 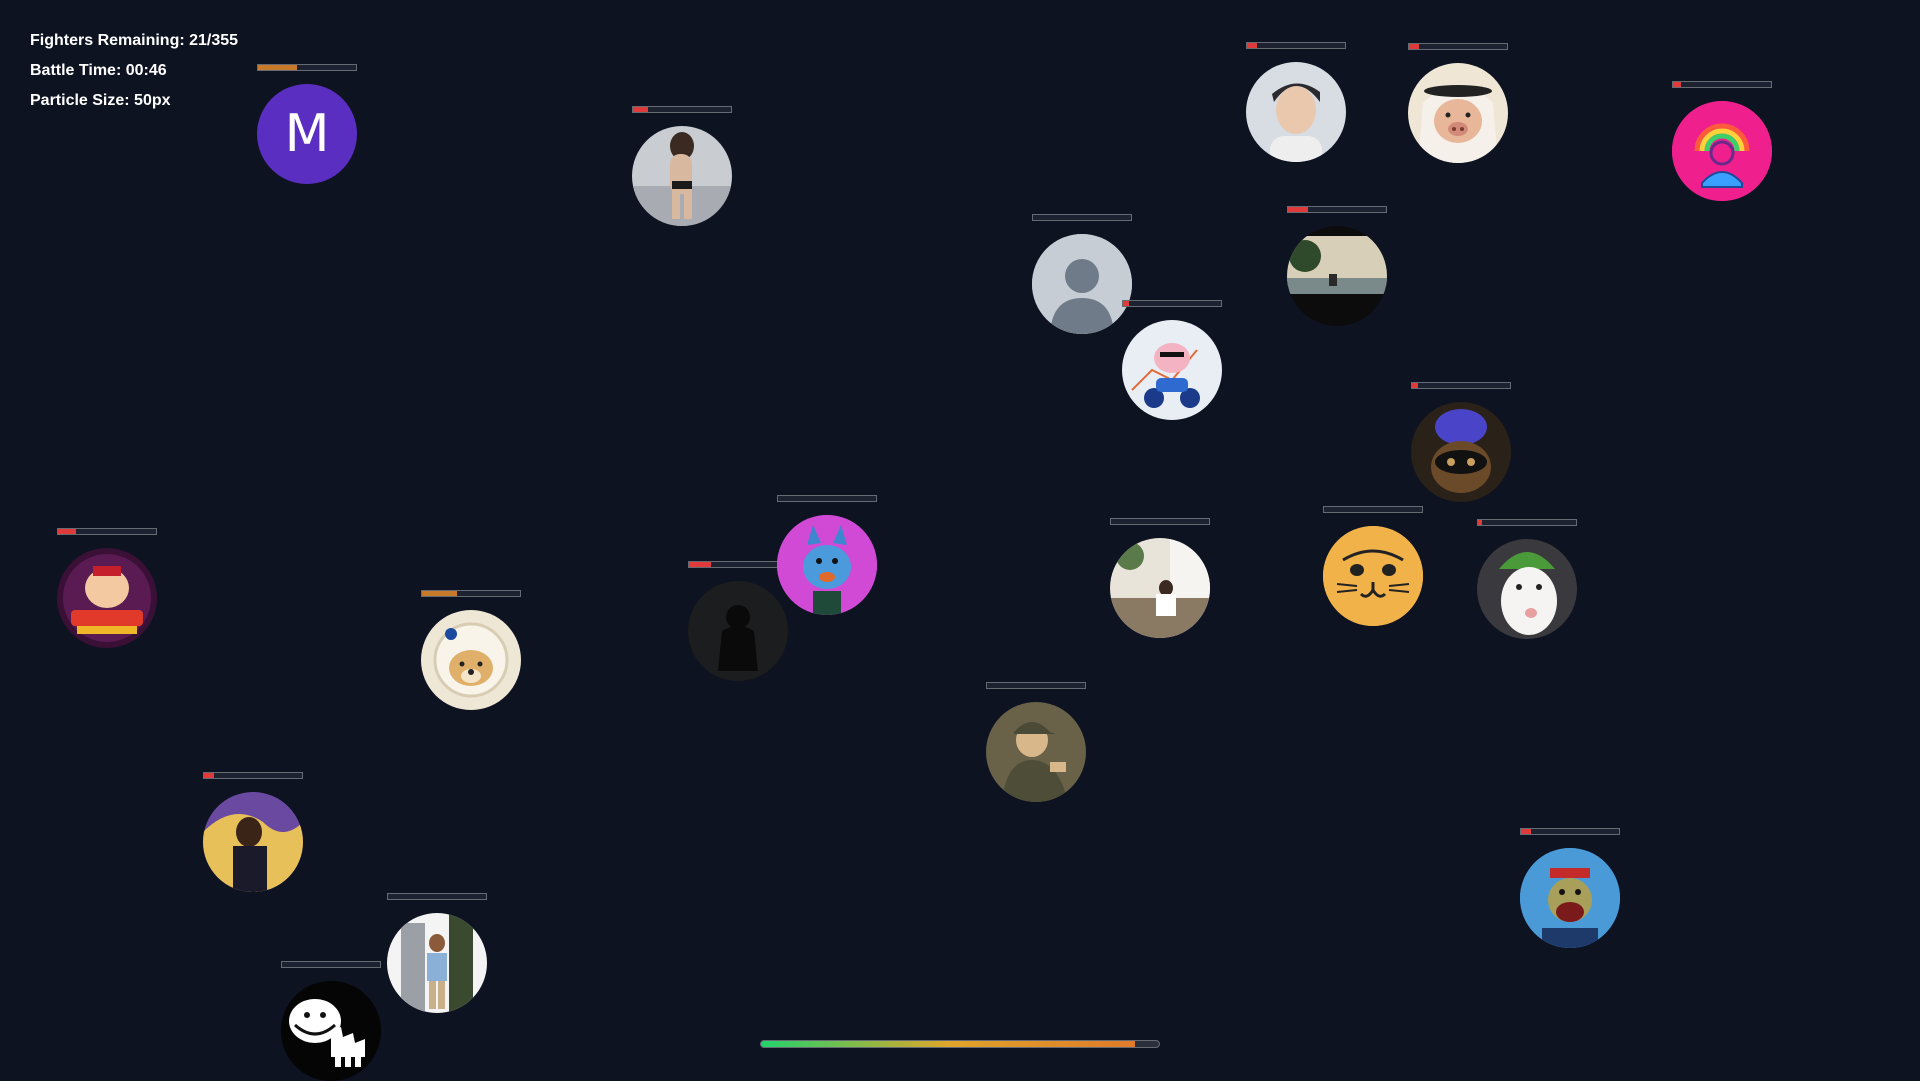 I want to click on fighter-beach-woman, so click(x=682, y=166).